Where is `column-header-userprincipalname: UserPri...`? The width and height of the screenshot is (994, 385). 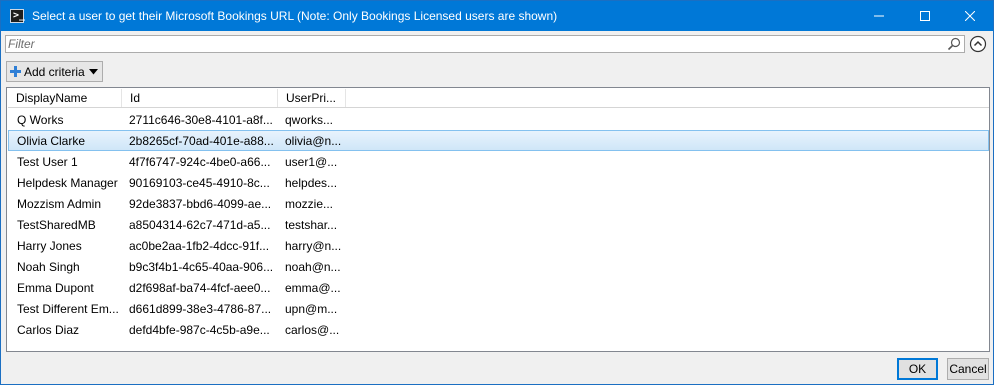 column-header-userprincipalname: UserPri... is located at coordinates (312, 98).